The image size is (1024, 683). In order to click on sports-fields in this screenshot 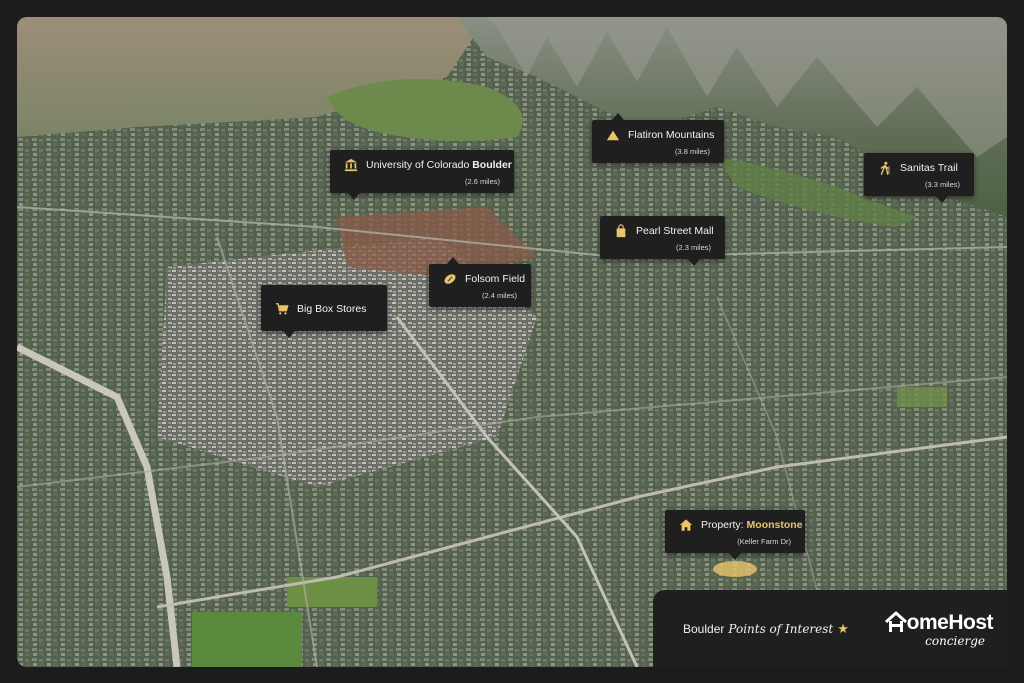, I will do `click(332, 592)`.